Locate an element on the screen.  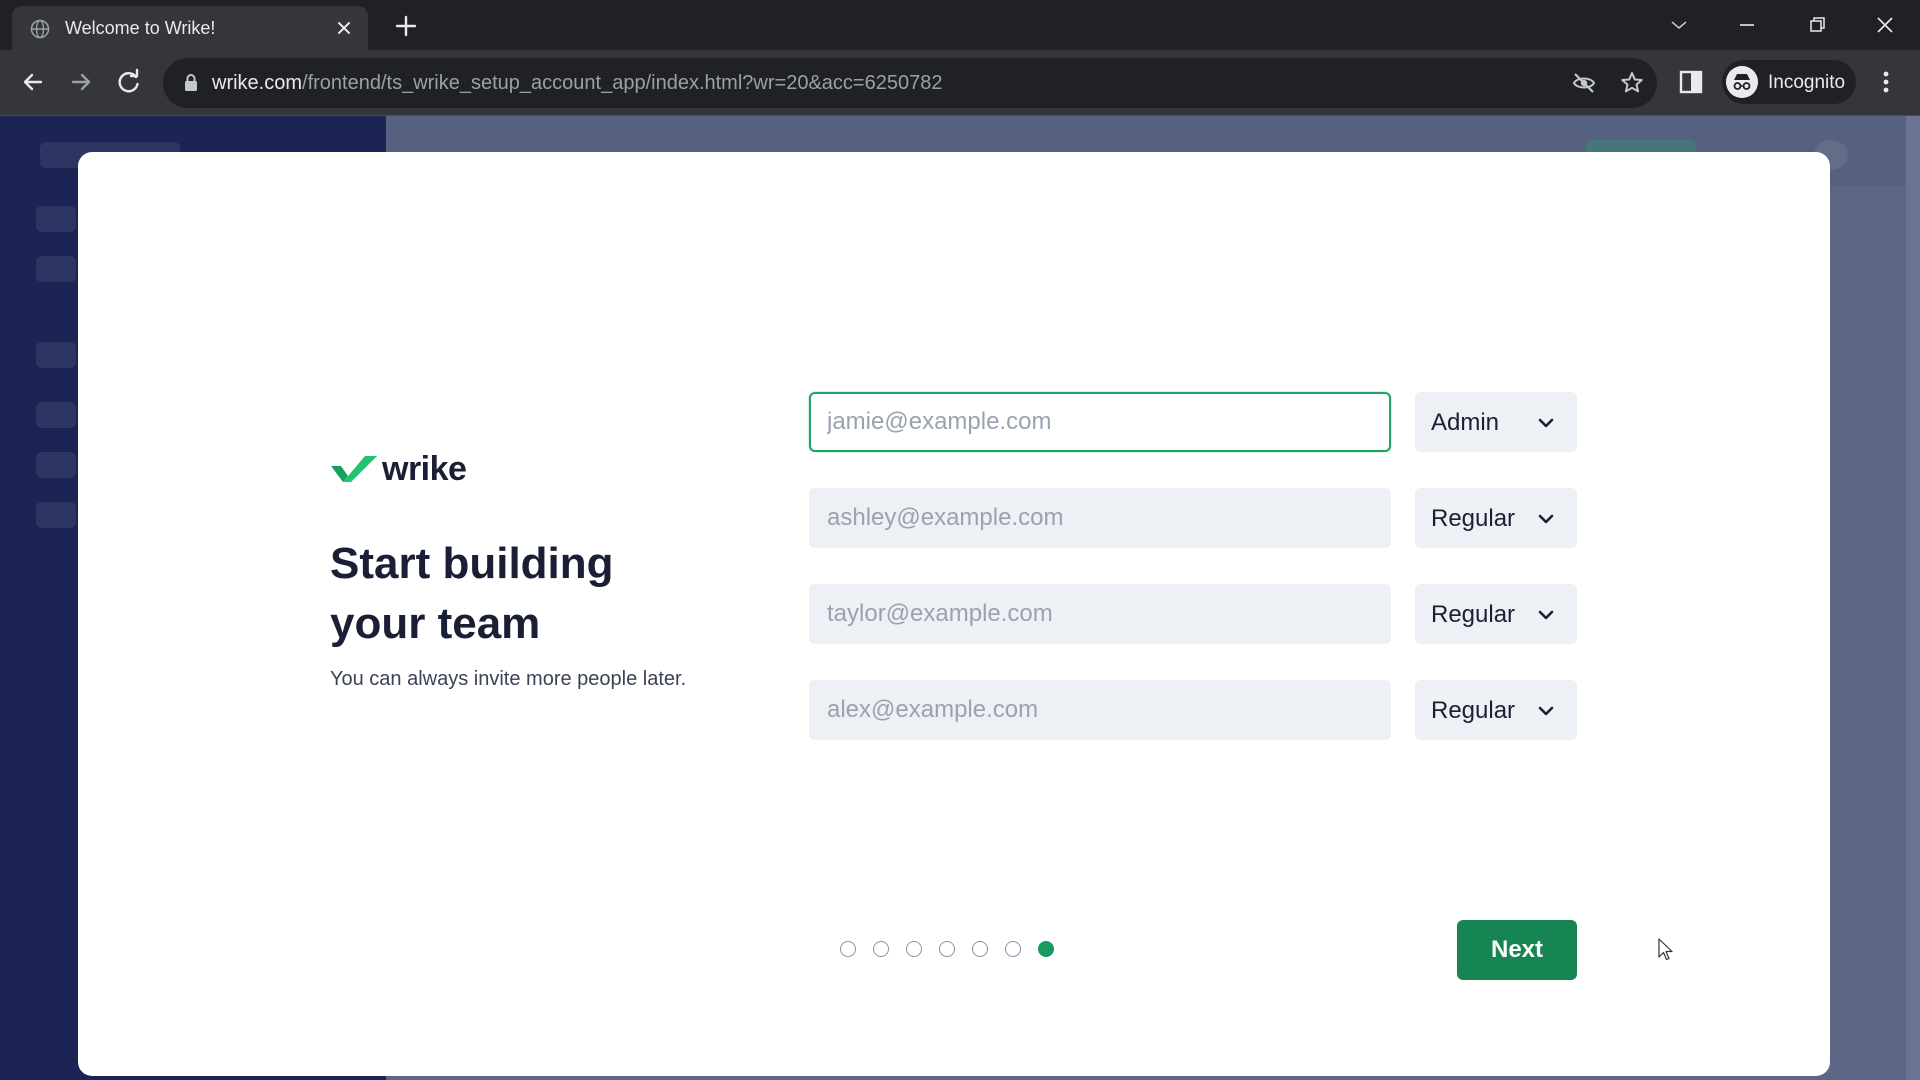
restore-icon is located at coordinates (1817, 25).